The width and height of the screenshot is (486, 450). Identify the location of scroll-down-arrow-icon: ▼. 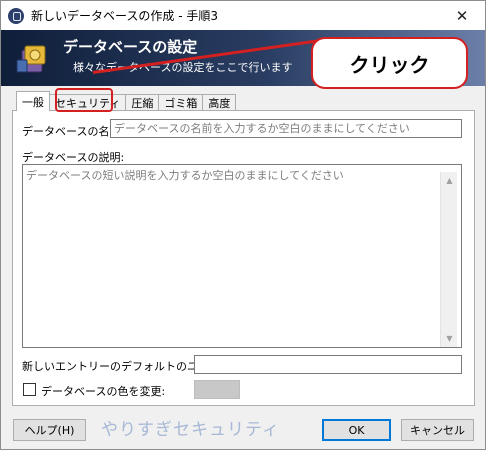
(449, 338).